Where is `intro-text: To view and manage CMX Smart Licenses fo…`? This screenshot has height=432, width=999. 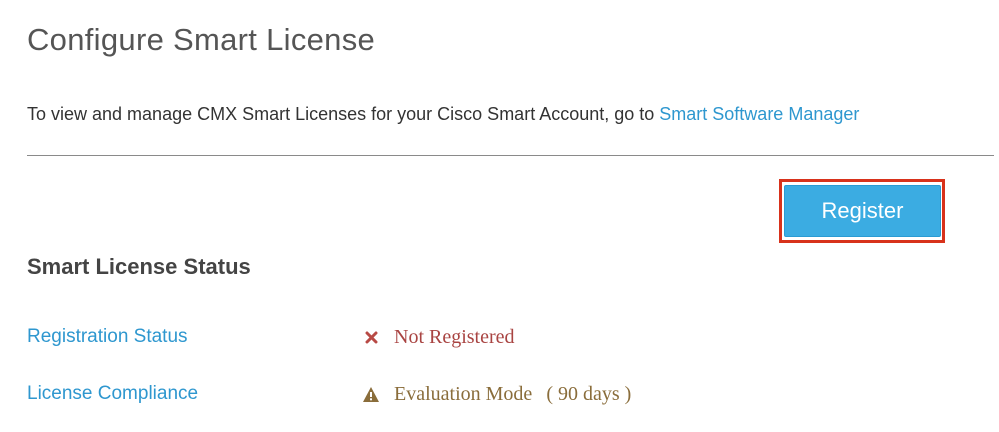
intro-text: To view and manage CMX Smart Licenses fo… is located at coordinates (343, 114).